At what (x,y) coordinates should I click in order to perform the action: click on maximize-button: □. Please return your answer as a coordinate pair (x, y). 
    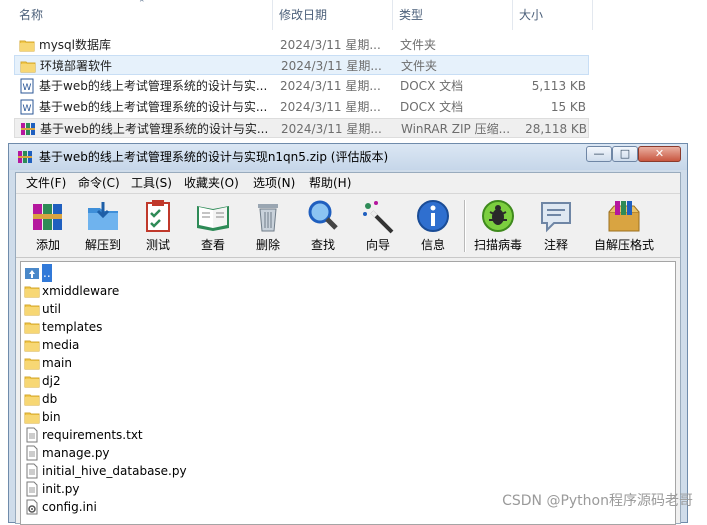
    Looking at the image, I should click on (625, 154).